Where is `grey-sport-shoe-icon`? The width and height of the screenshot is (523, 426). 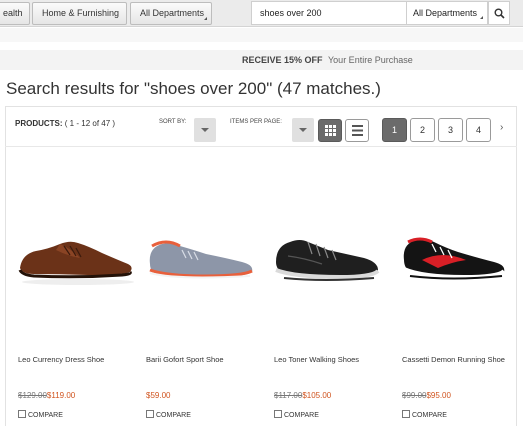
grey-sport-shoe-icon is located at coordinates (206, 257).